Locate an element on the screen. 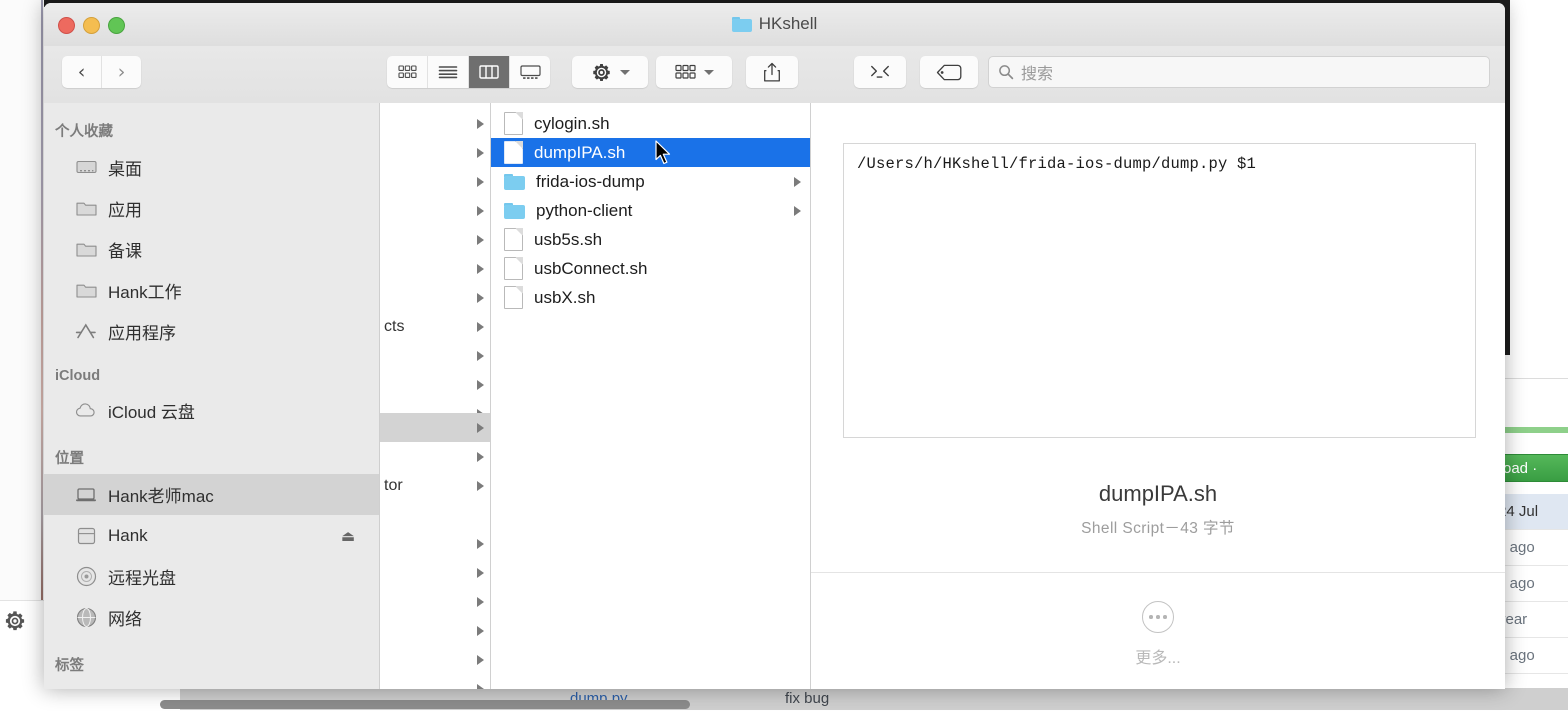 This screenshot has width=1568, height=711. nav-buttons: ‹ › is located at coordinates (101, 72).